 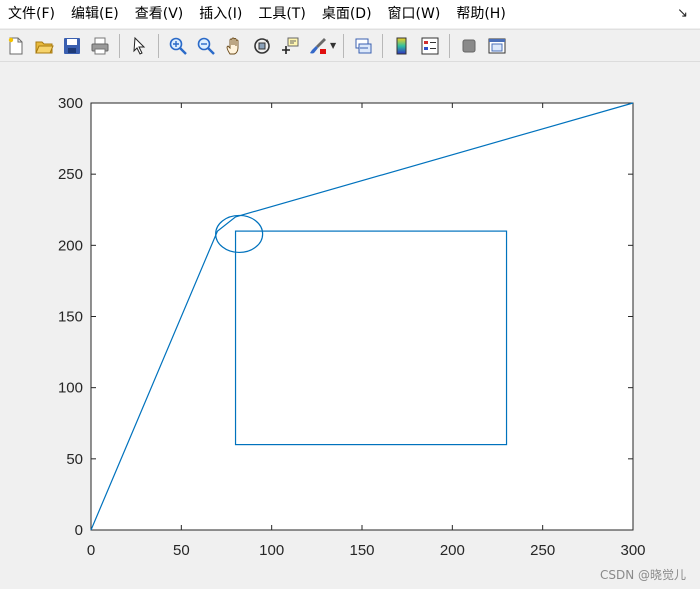 What do you see at coordinates (281, 14) in the screenshot?
I see `menu-tools: 工具(T)` at bounding box center [281, 14].